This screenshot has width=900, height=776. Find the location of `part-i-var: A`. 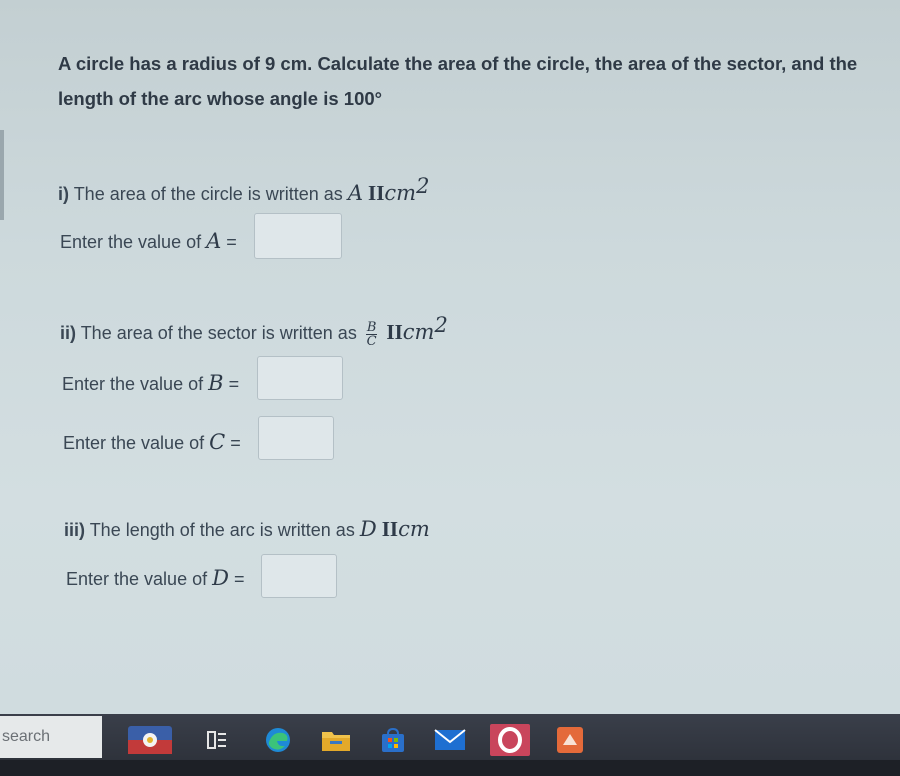

part-i-var: A is located at coordinates (355, 193).